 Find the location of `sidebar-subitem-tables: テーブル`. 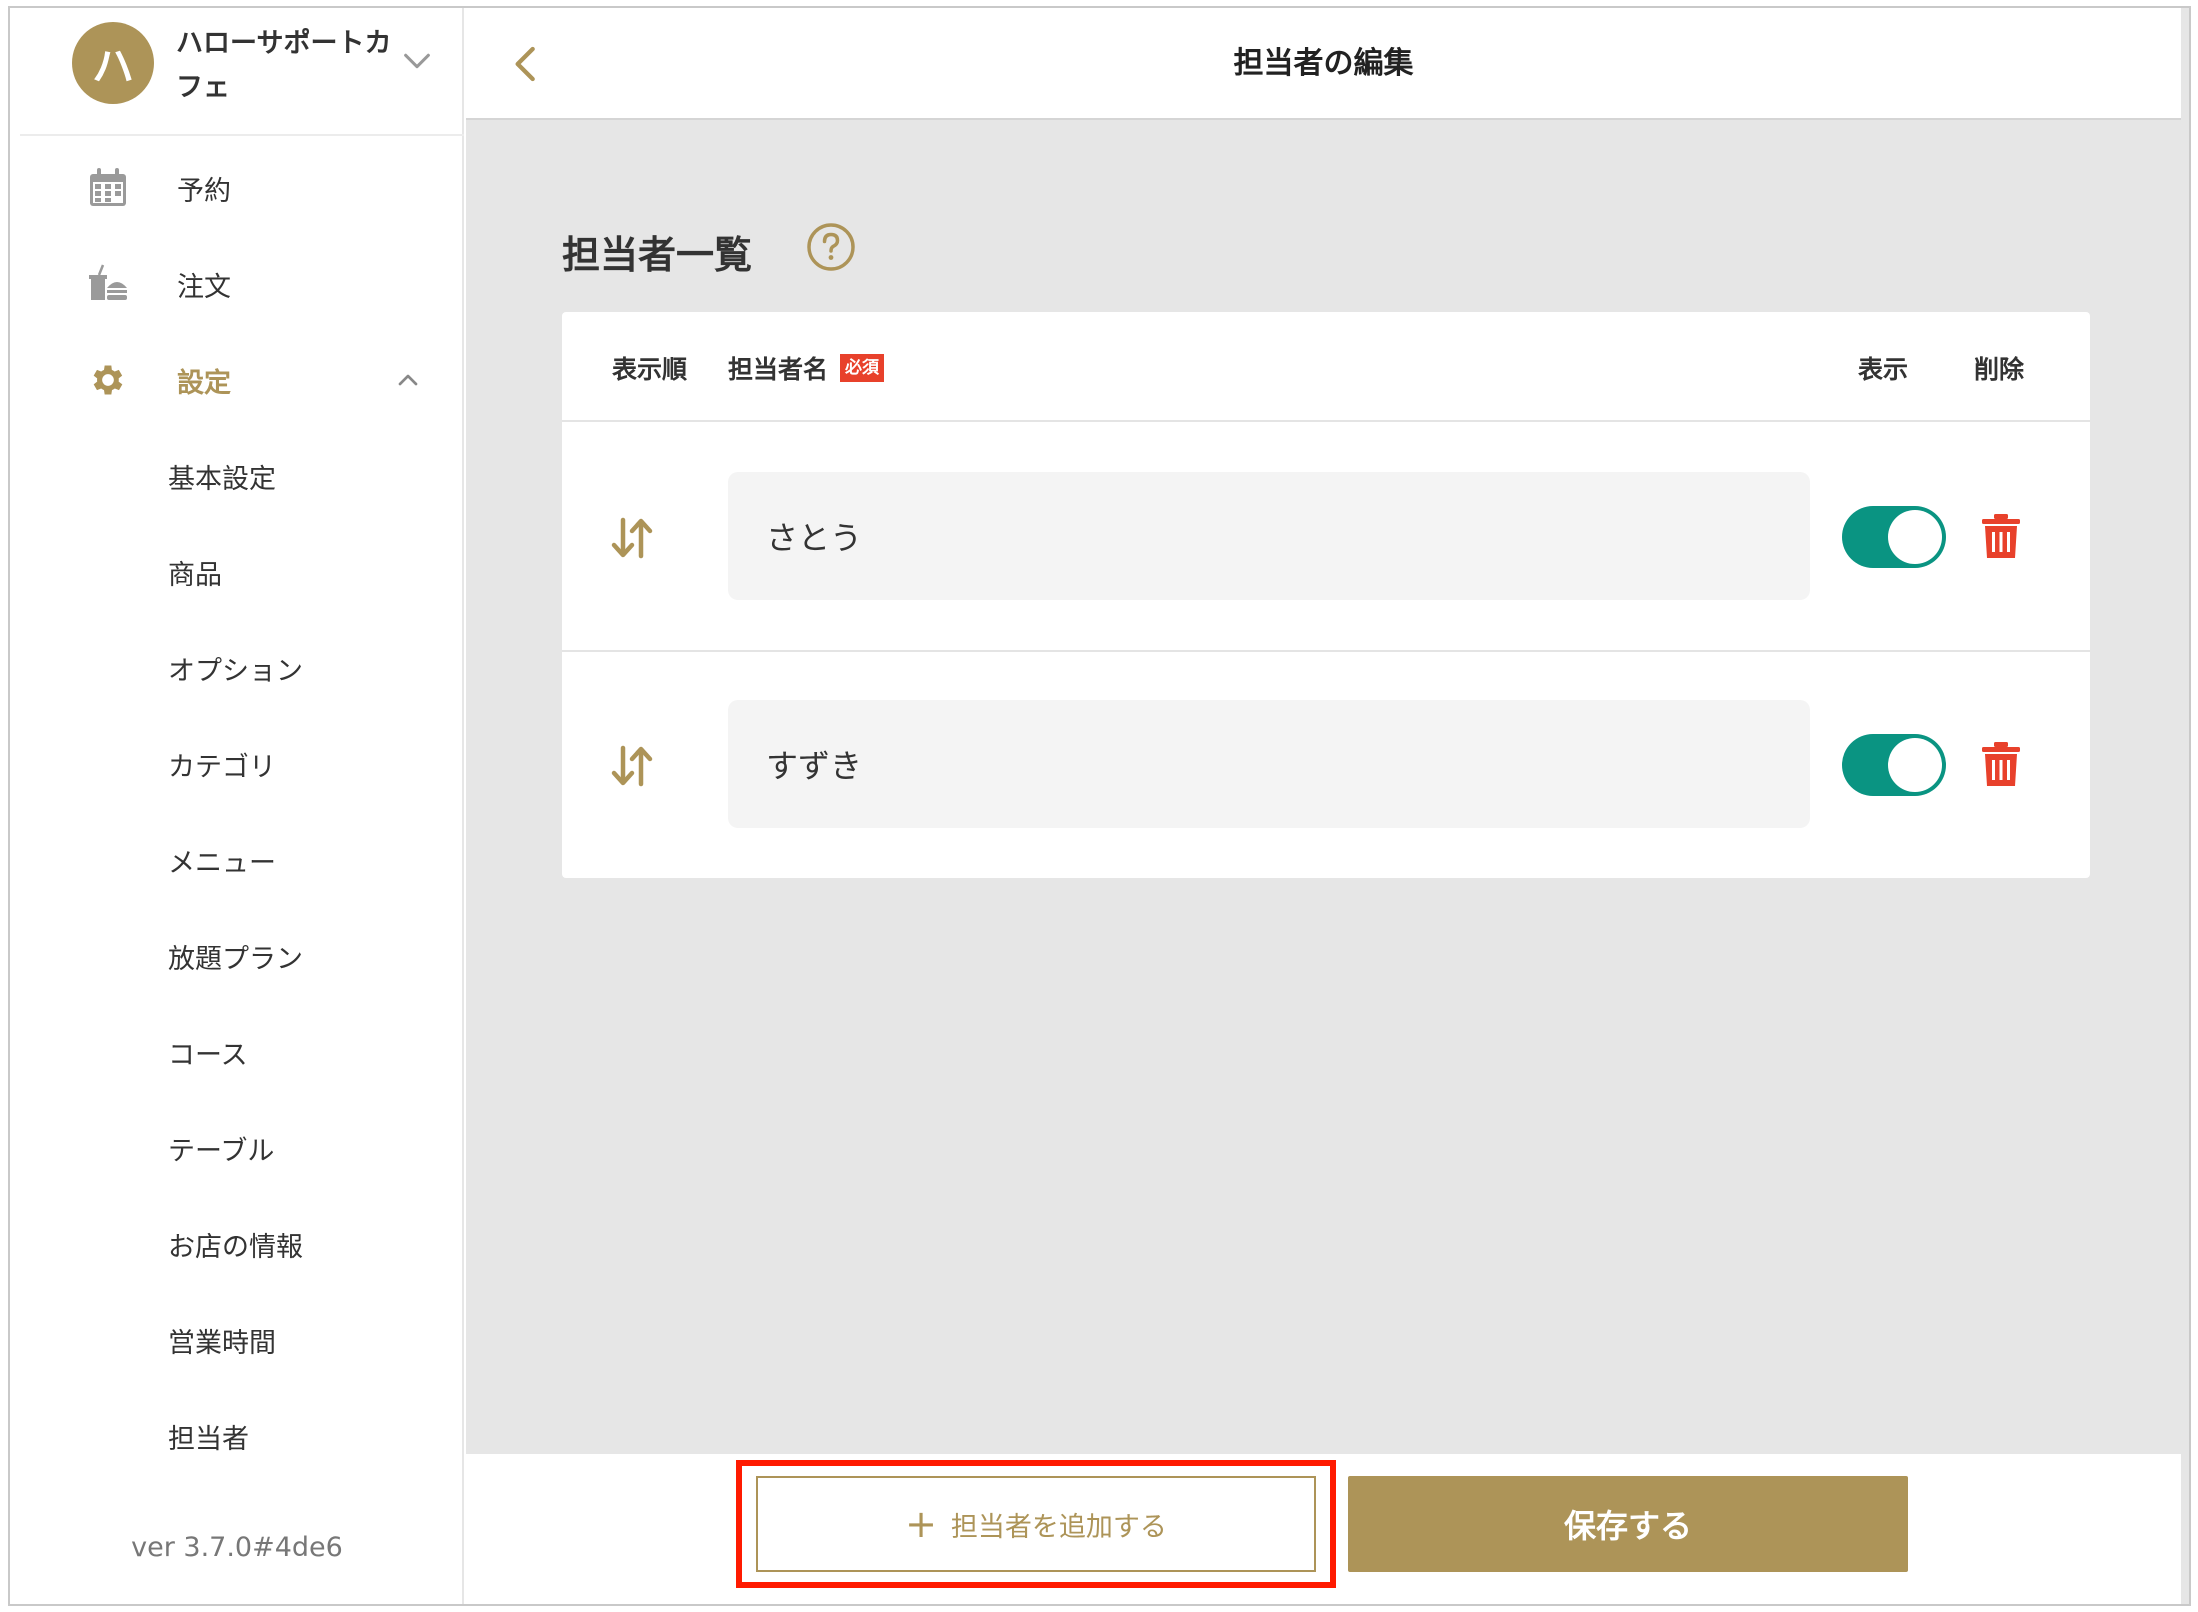

sidebar-subitem-tables: テーブル is located at coordinates (237, 1148).